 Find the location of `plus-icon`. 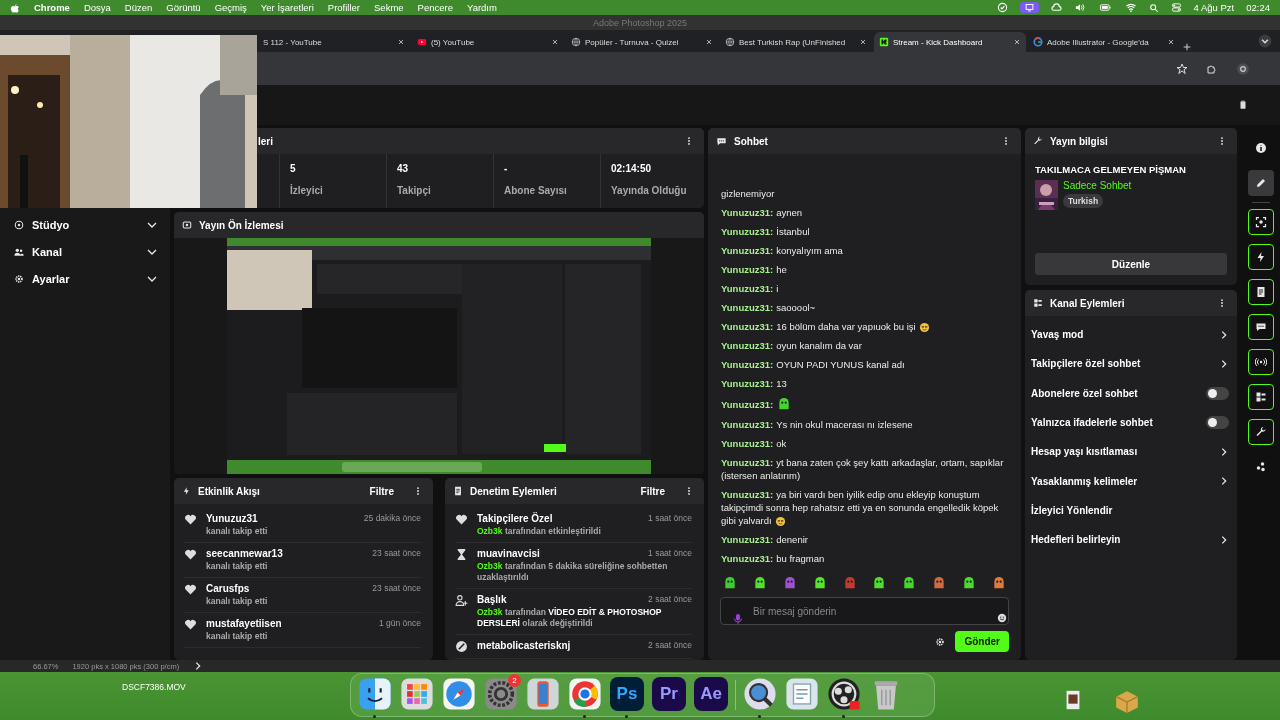

plus-icon is located at coordinates (1187, 47).